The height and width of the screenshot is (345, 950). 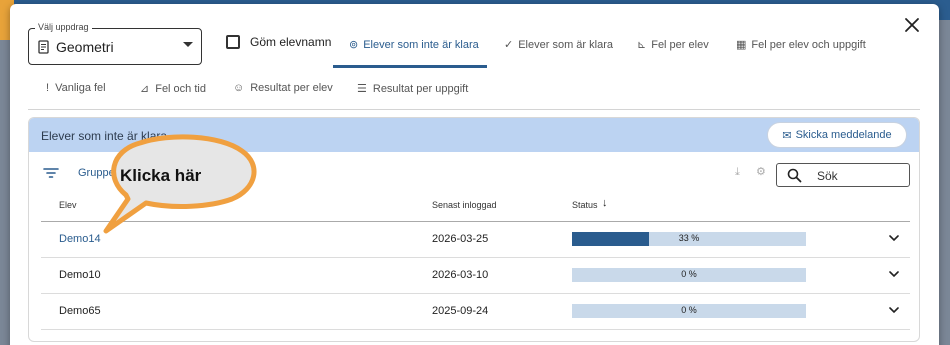 I want to click on subtab-result-per-task: ☰ Resultat per uppgift, so click(x=413, y=89).